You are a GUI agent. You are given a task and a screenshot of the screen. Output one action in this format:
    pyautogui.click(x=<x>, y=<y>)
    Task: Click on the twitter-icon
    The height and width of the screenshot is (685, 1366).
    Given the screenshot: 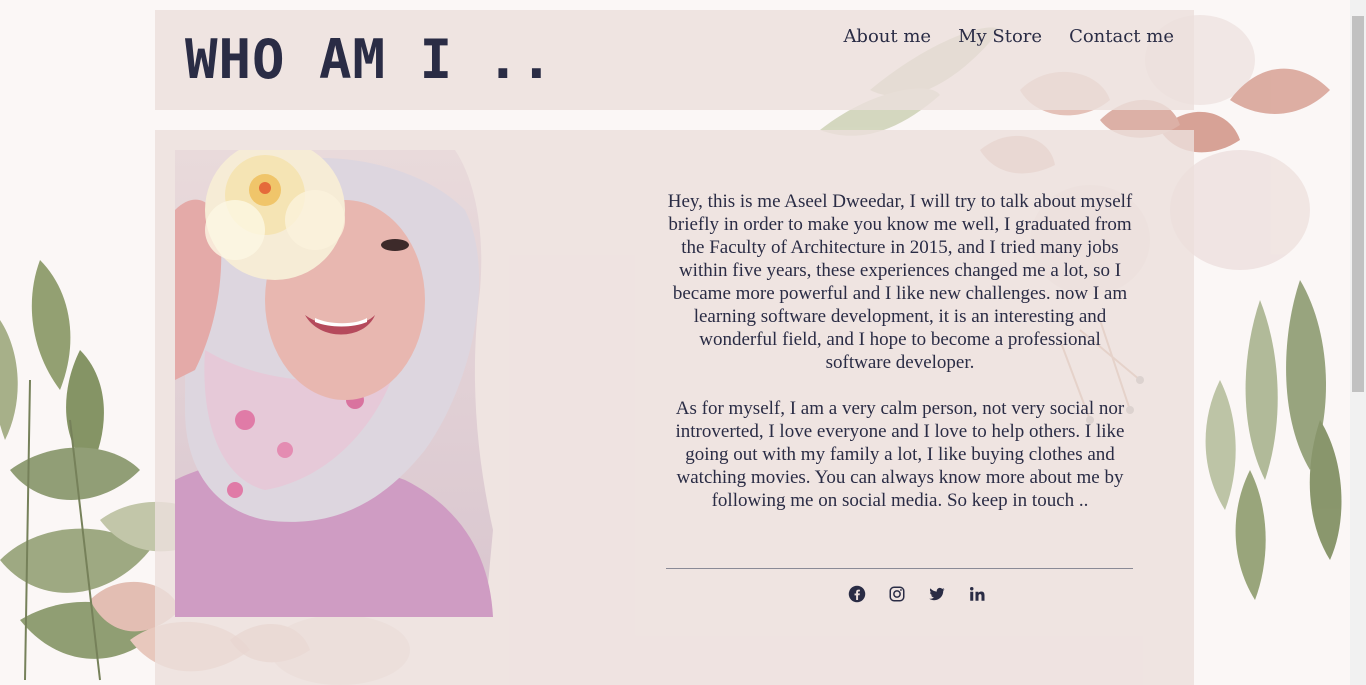 What is the action you would take?
    pyautogui.click(x=937, y=594)
    